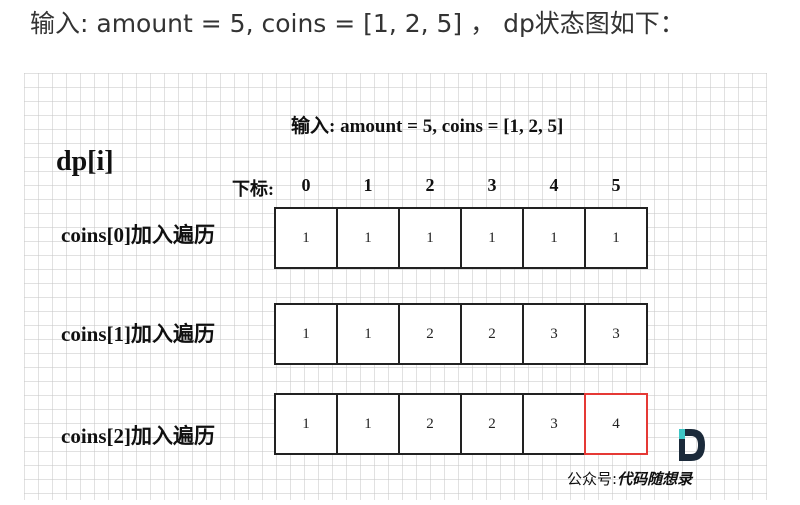  Describe the element at coordinates (368, 185) in the screenshot. I see `index-label: 1` at that location.